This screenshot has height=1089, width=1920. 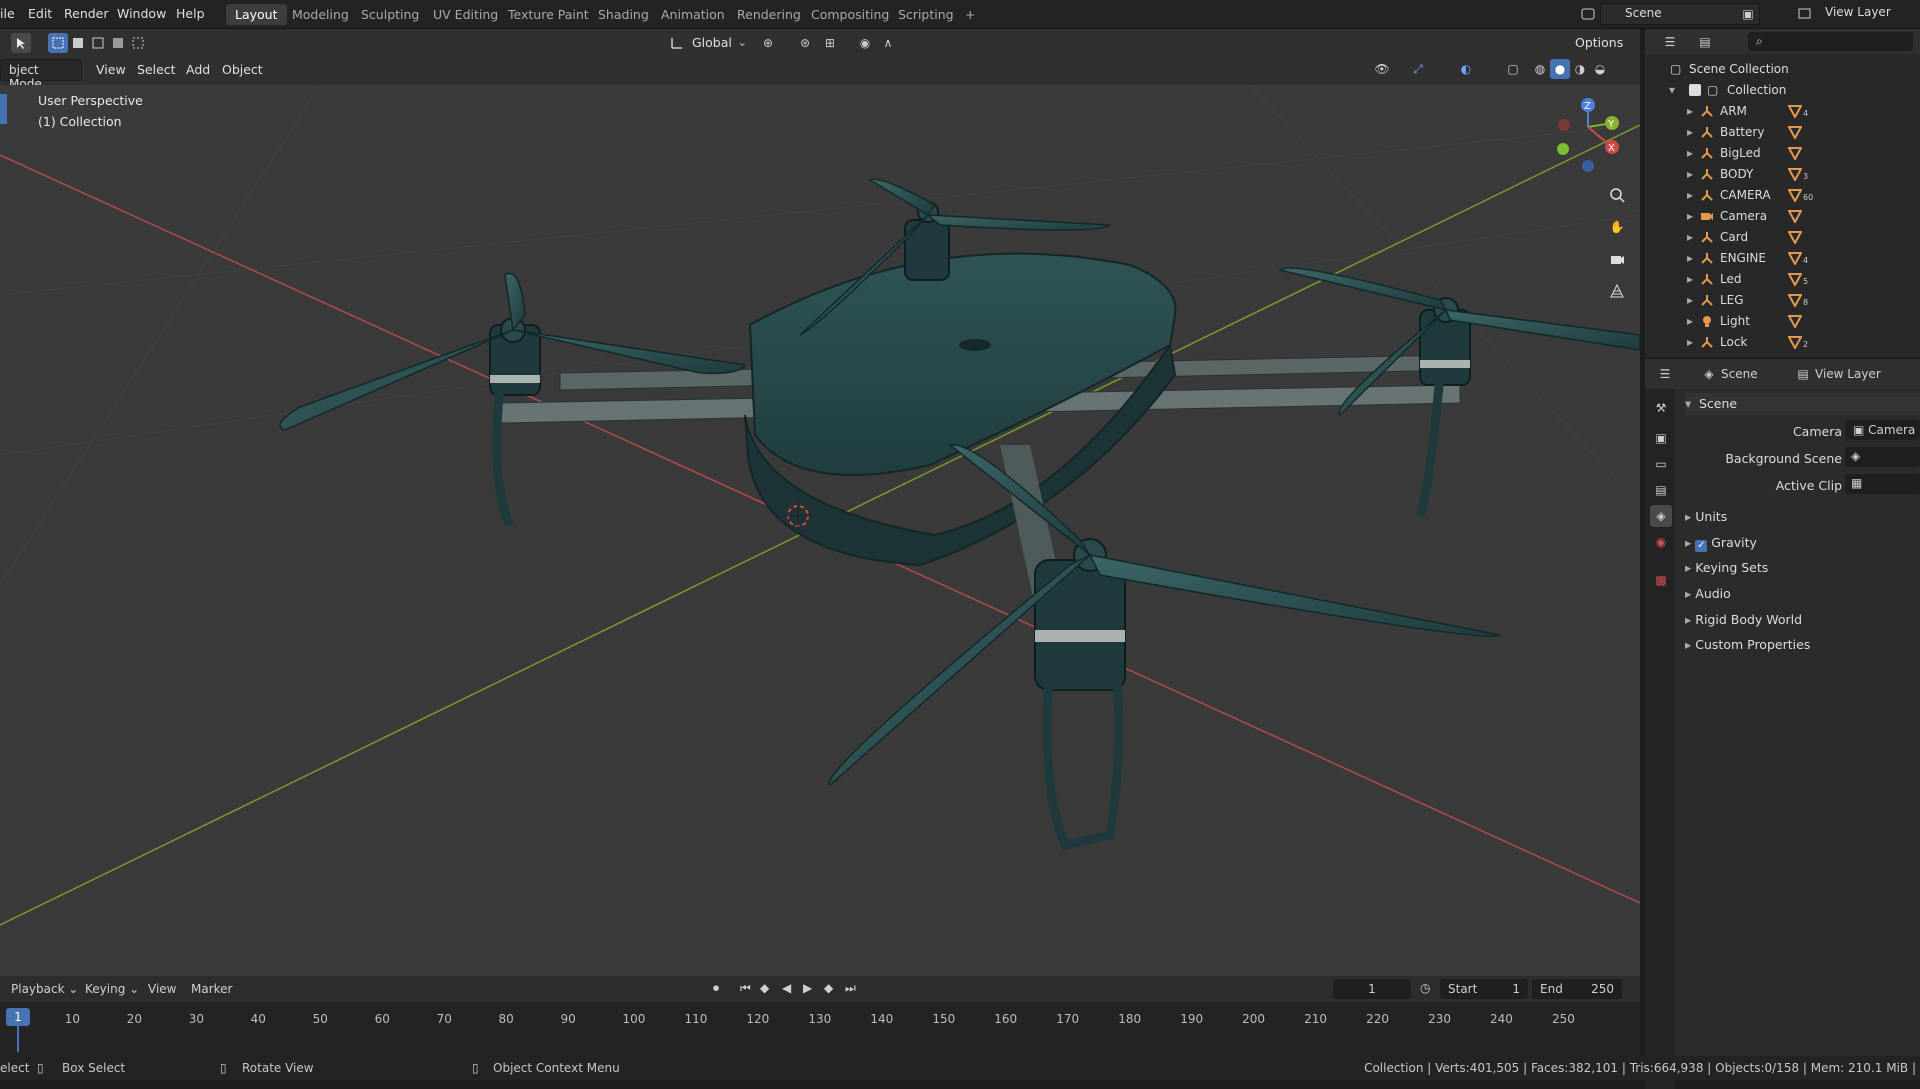 I want to click on scene-tab-icon: ◈, so click(x=1661, y=516).